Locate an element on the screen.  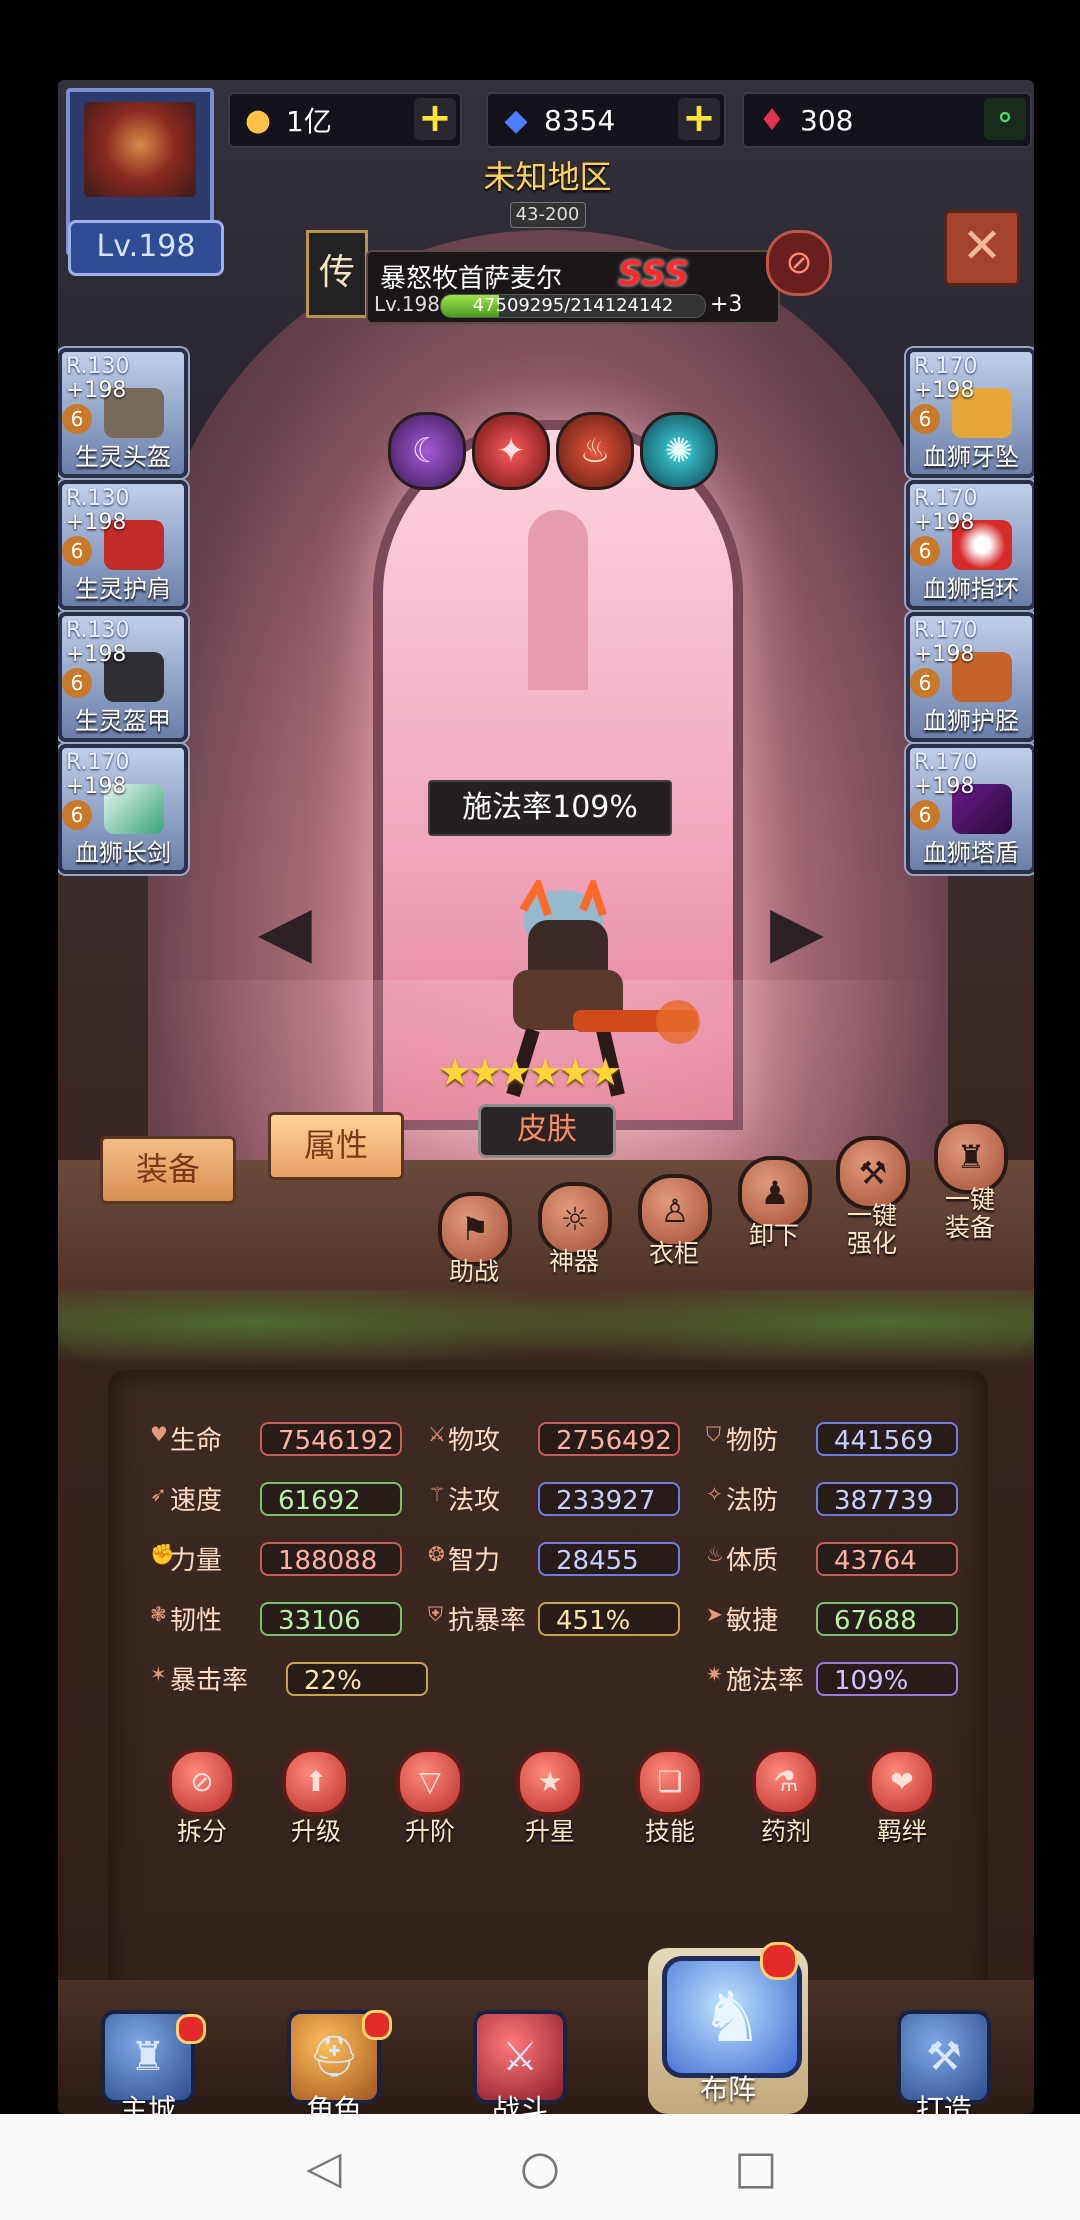
stat-value: 387739 is located at coordinates (887, 1499).